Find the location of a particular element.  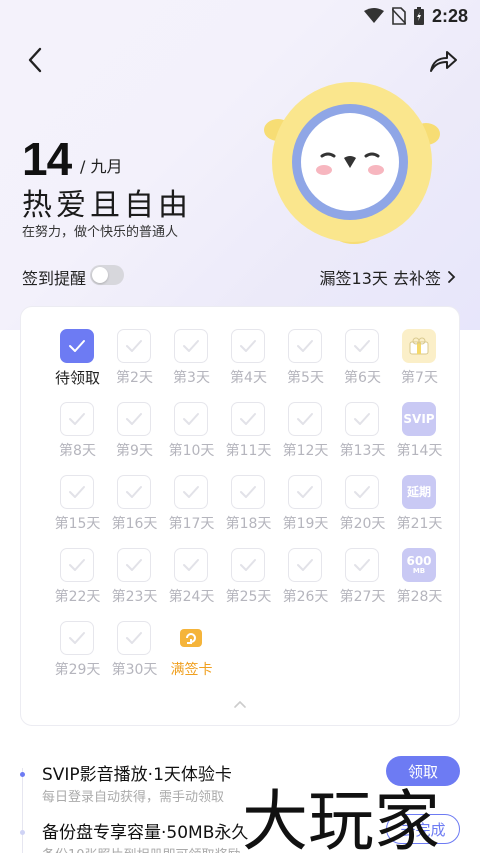

makeup-sign-link: 漏签13天 去补签 is located at coordinates (388, 277).